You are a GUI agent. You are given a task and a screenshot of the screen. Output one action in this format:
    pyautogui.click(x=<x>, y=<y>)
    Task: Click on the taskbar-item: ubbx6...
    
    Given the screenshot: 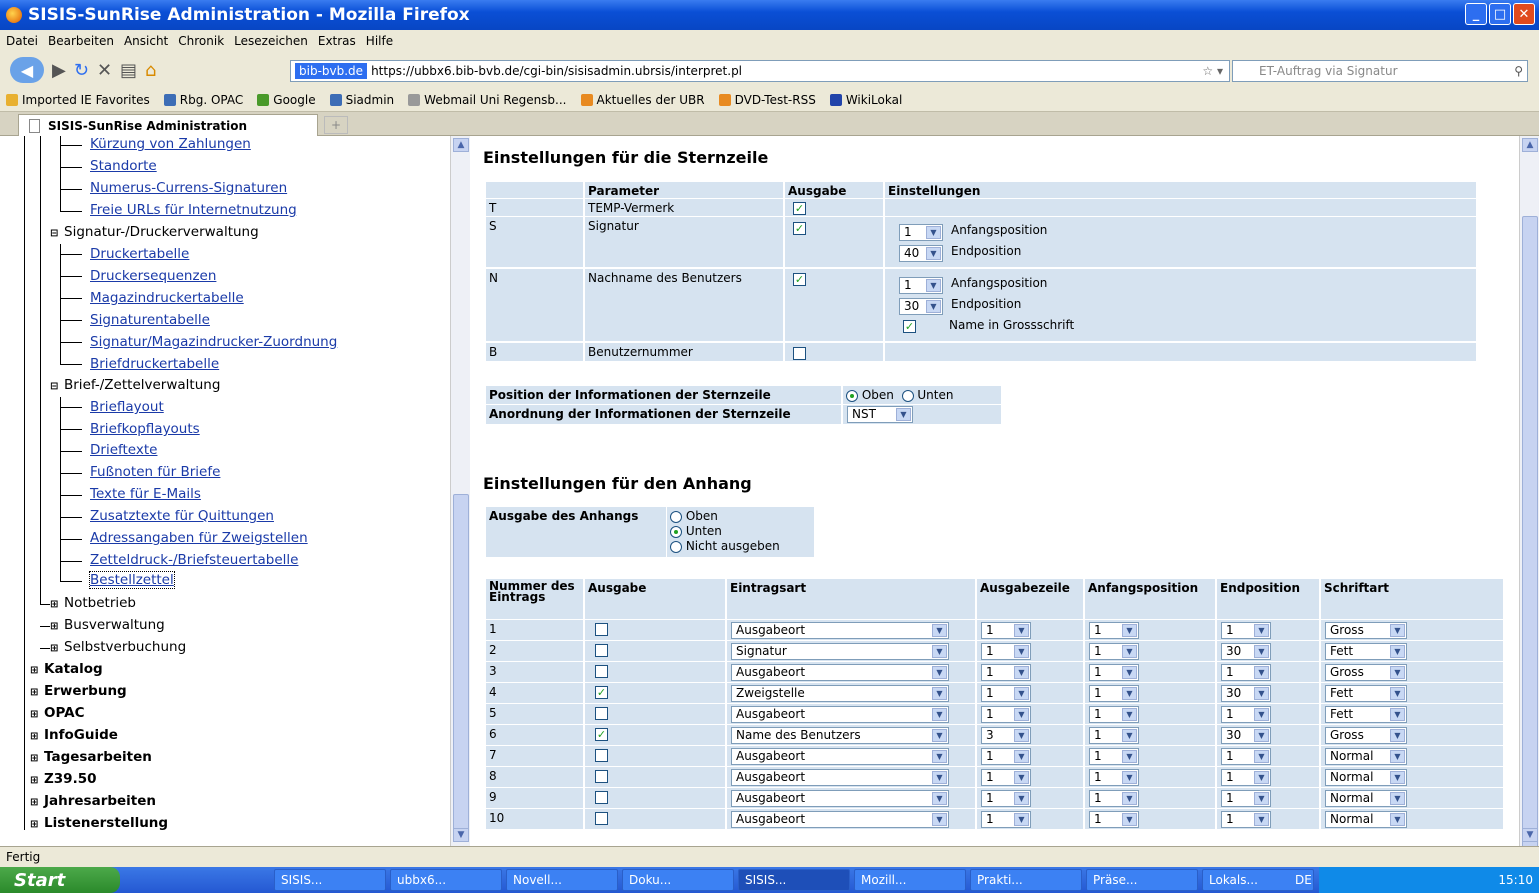 What is the action you would take?
    pyautogui.click(x=446, y=880)
    